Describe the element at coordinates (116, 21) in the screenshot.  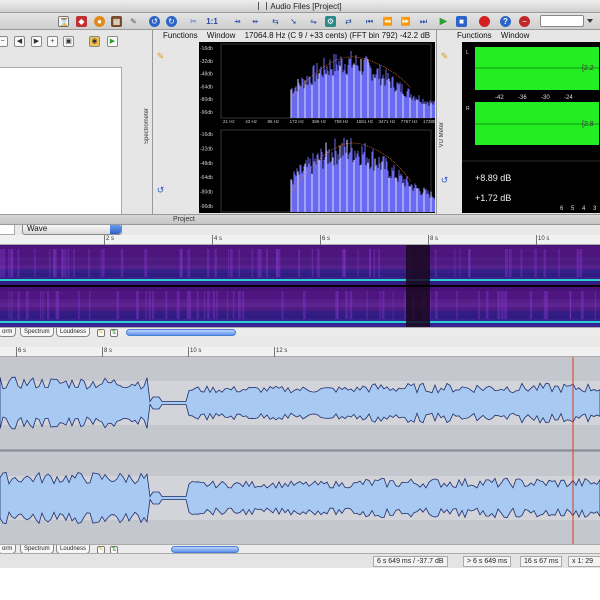
I see `colors-icon: ▦` at that location.